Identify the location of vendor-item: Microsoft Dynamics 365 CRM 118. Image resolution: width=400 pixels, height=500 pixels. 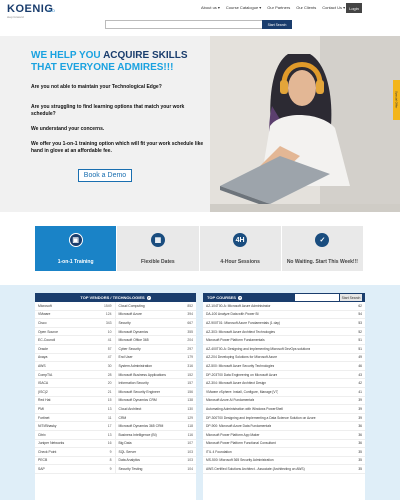
(155, 426).